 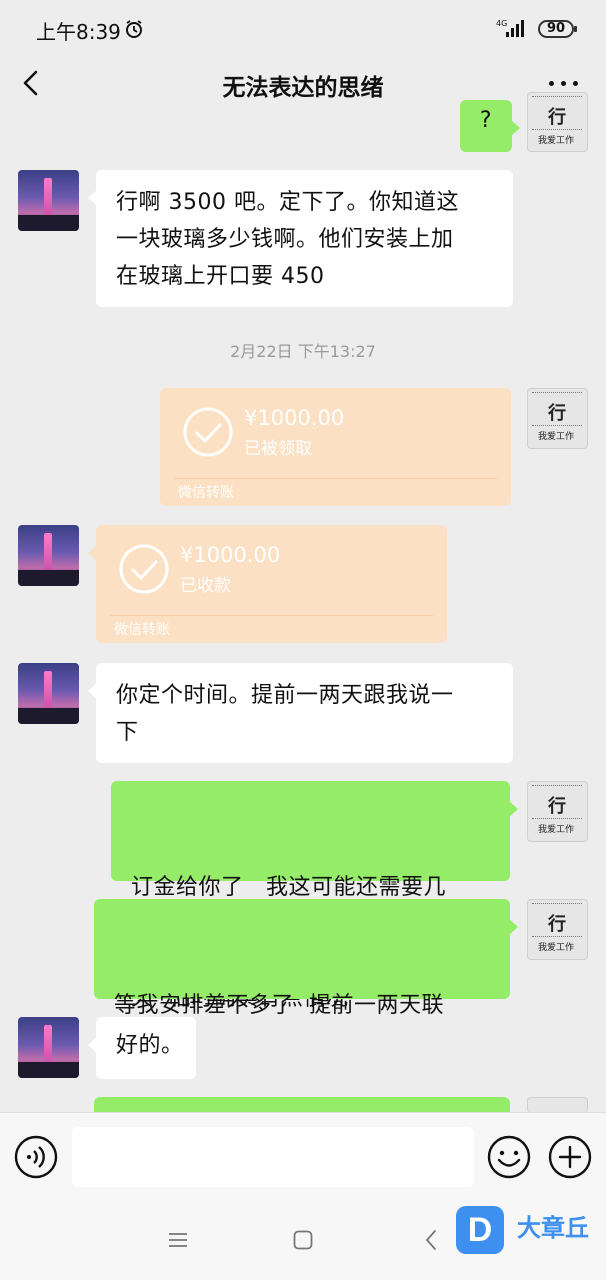 I want to click on message-bubble-sent: 等我安排差不多了 提前一两天联 系你, so click(x=306, y=1014).